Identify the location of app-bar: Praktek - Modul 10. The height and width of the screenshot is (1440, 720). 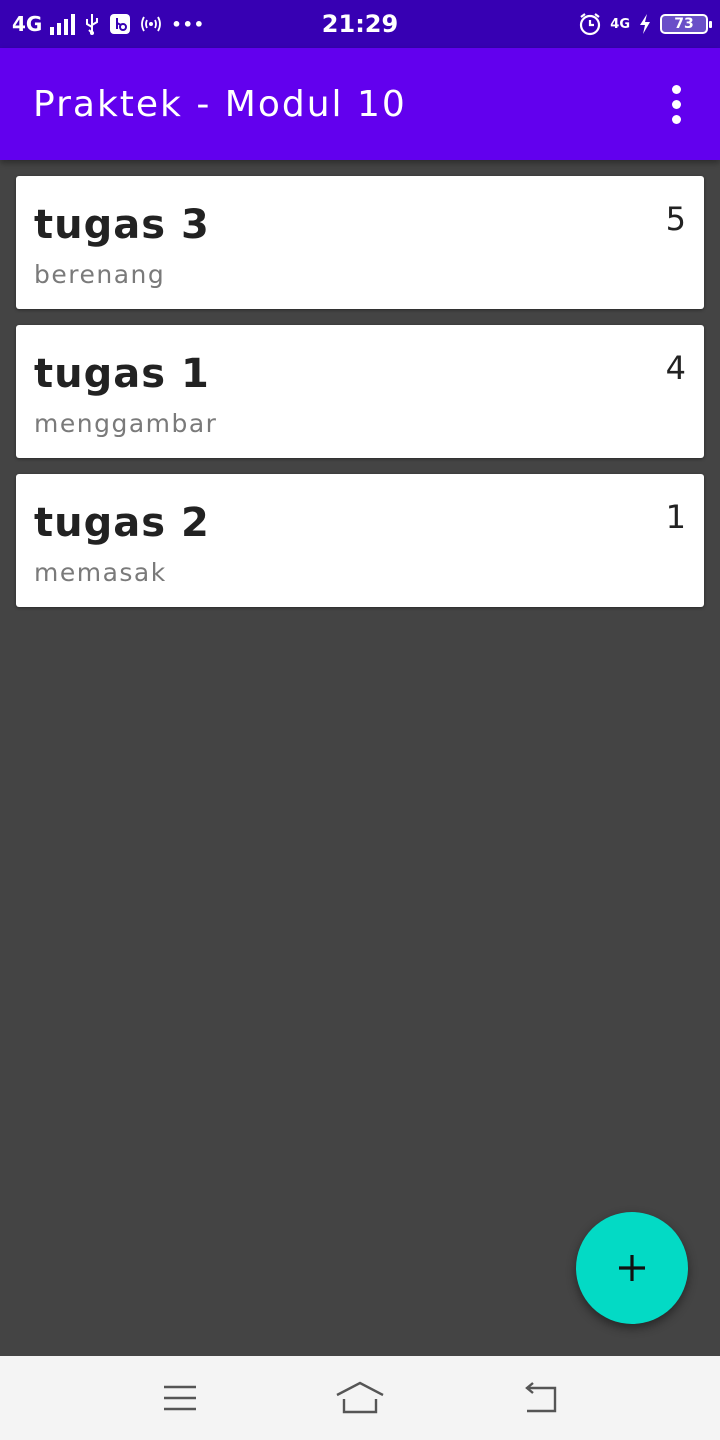
(360, 104).